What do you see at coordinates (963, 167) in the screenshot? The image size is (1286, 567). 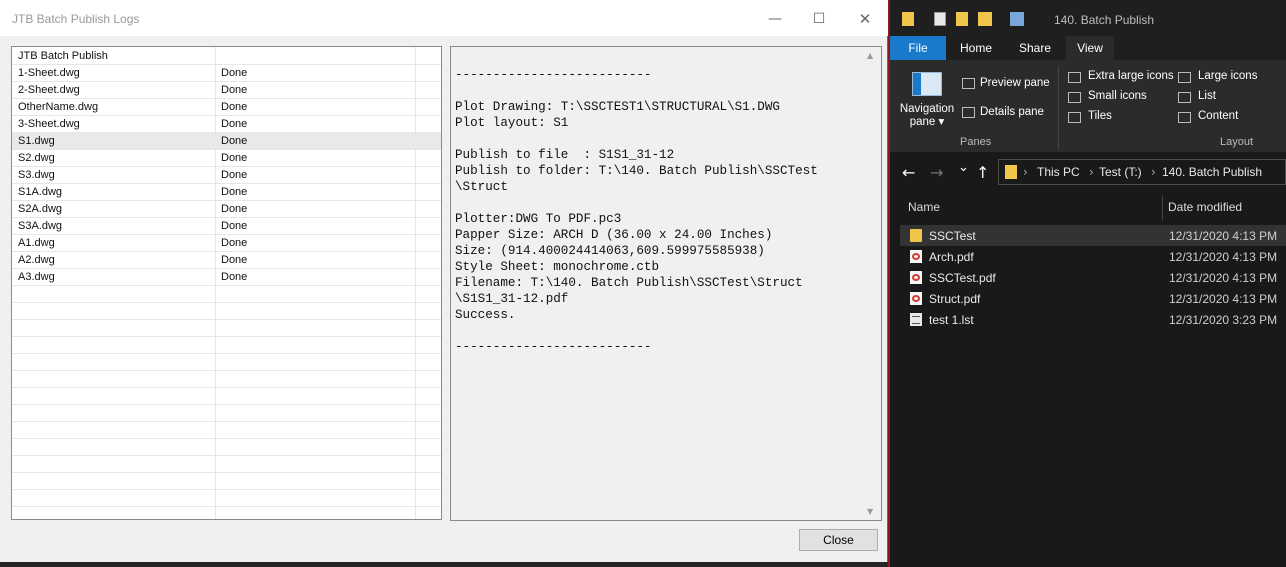 I see `recent-locations-chevron-icon: ⌄` at bounding box center [963, 167].